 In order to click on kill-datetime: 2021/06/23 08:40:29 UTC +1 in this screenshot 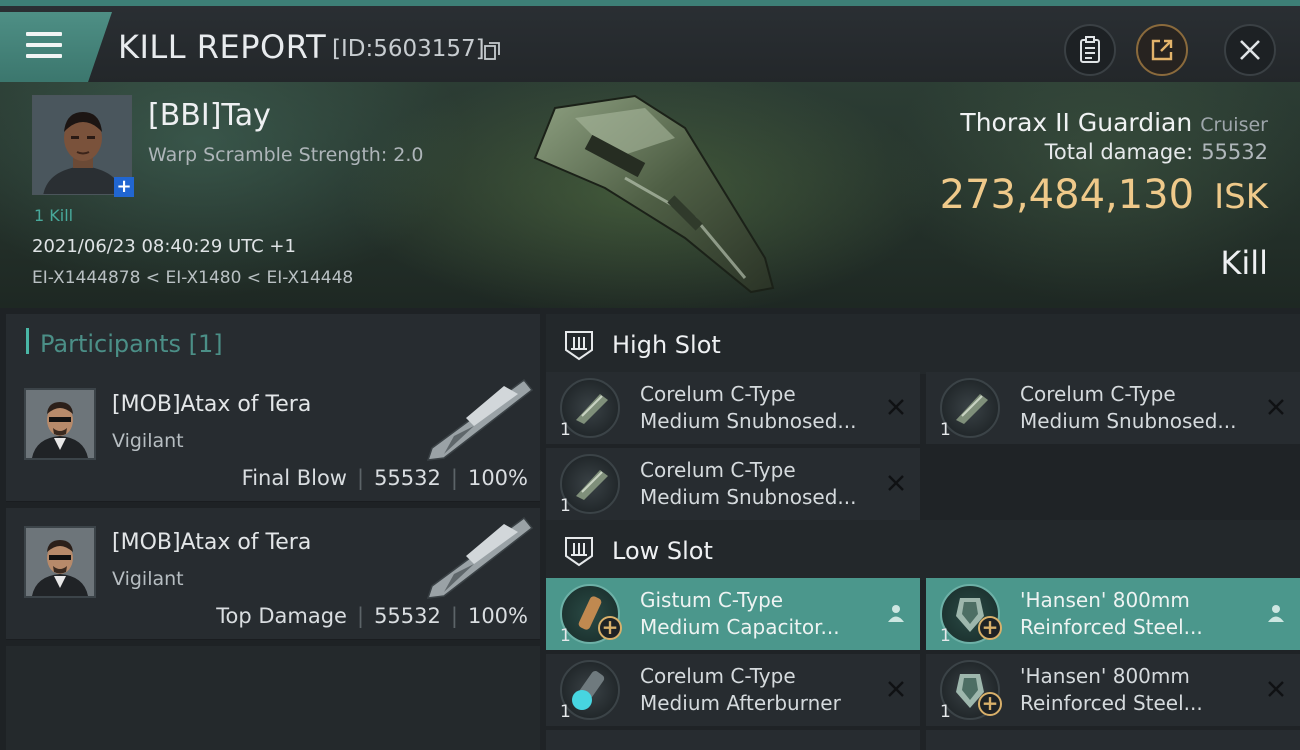, I will do `click(164, 246)`.